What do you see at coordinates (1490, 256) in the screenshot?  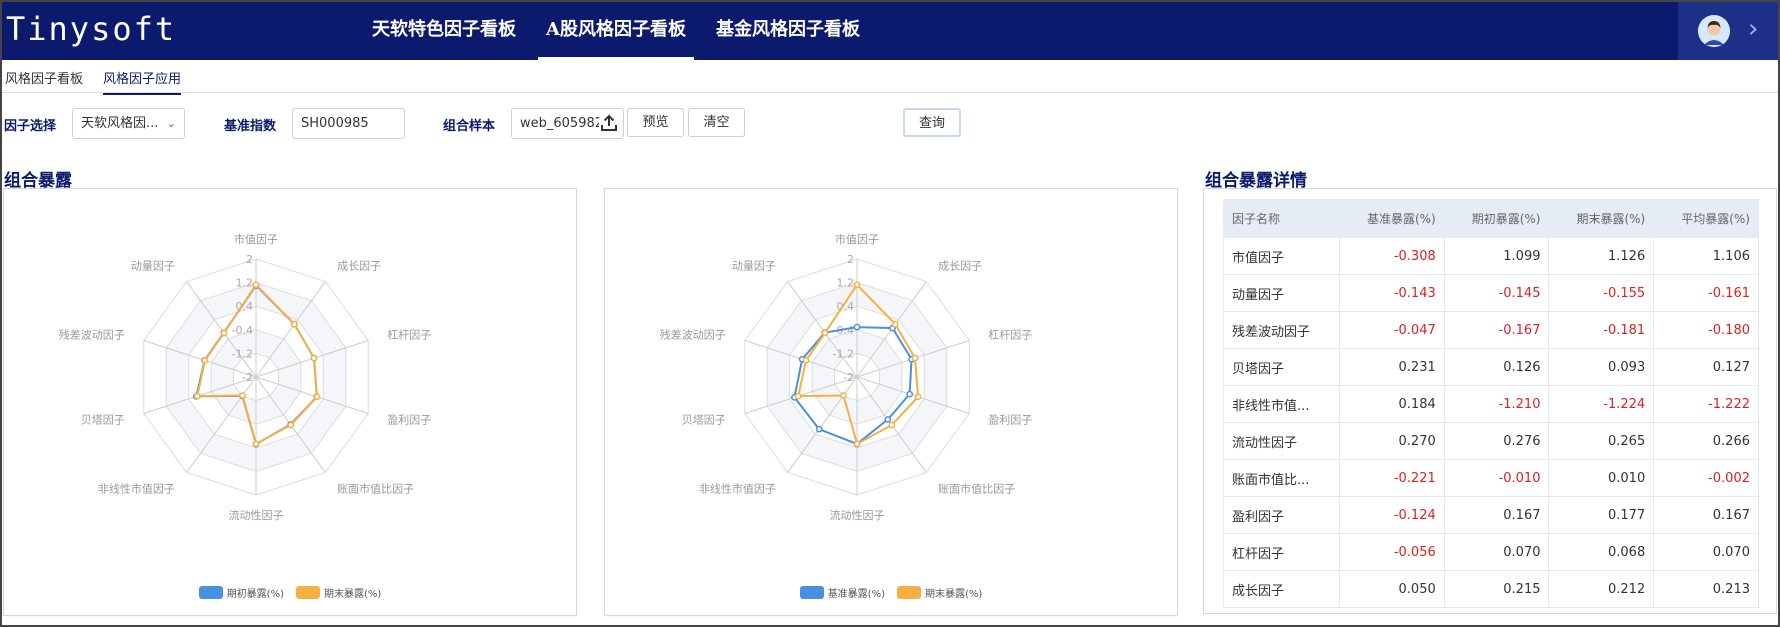 I see `table-row: 市值因子 -0.308 1.099 1.126 1.106` at bounding box center [1490, 256].